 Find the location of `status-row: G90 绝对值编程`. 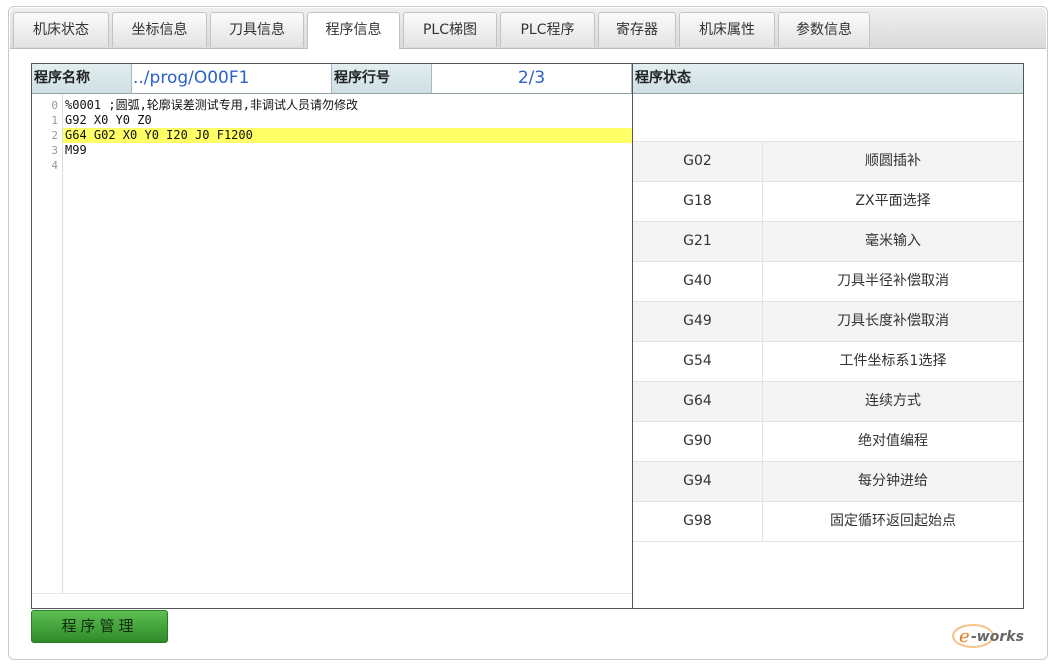

status-row: G90 绝对值编程 is located at coordinates (828, 442).